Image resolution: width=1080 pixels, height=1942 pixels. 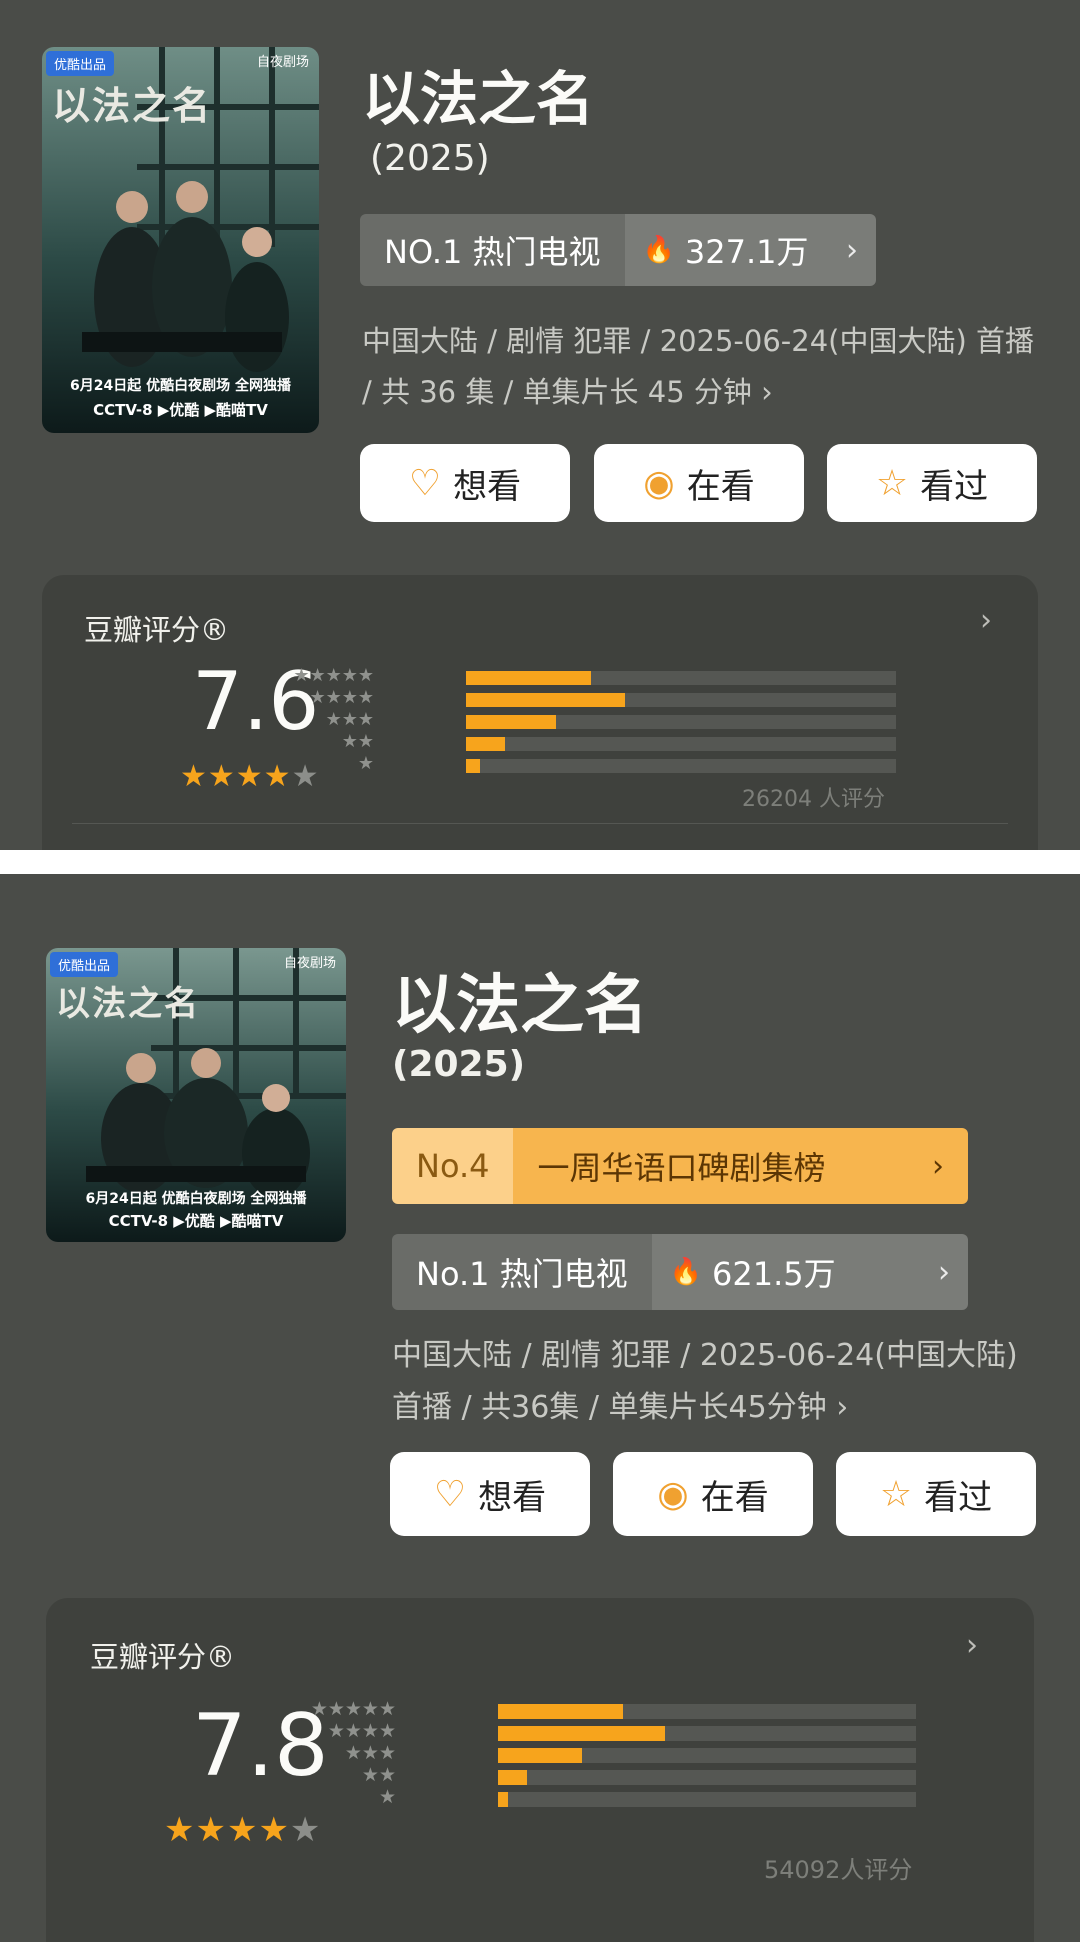 What do you see at coordinates (453, 1166) in the screenshot?
I see `weekly-chart-rank-no: No.4` at bounding box center [453, 1166].